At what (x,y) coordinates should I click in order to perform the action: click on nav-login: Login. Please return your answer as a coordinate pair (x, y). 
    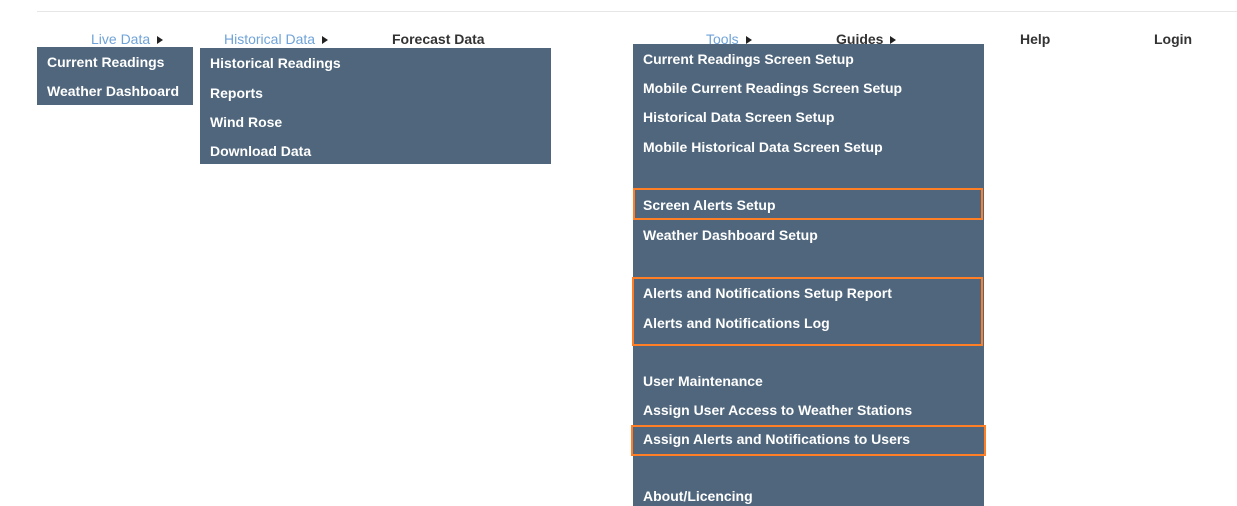
    Looking at the image, I should click on (1173, 39).